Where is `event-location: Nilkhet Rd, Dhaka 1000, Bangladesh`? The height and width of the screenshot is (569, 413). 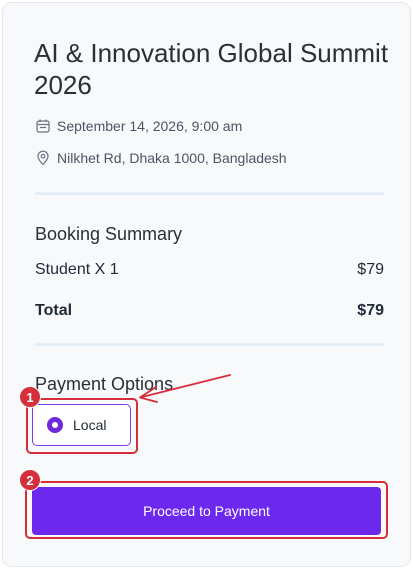 event-location: Nilkhet Rd, Dhaka 1000, Bangladesh is located at coordinates (172, 158).